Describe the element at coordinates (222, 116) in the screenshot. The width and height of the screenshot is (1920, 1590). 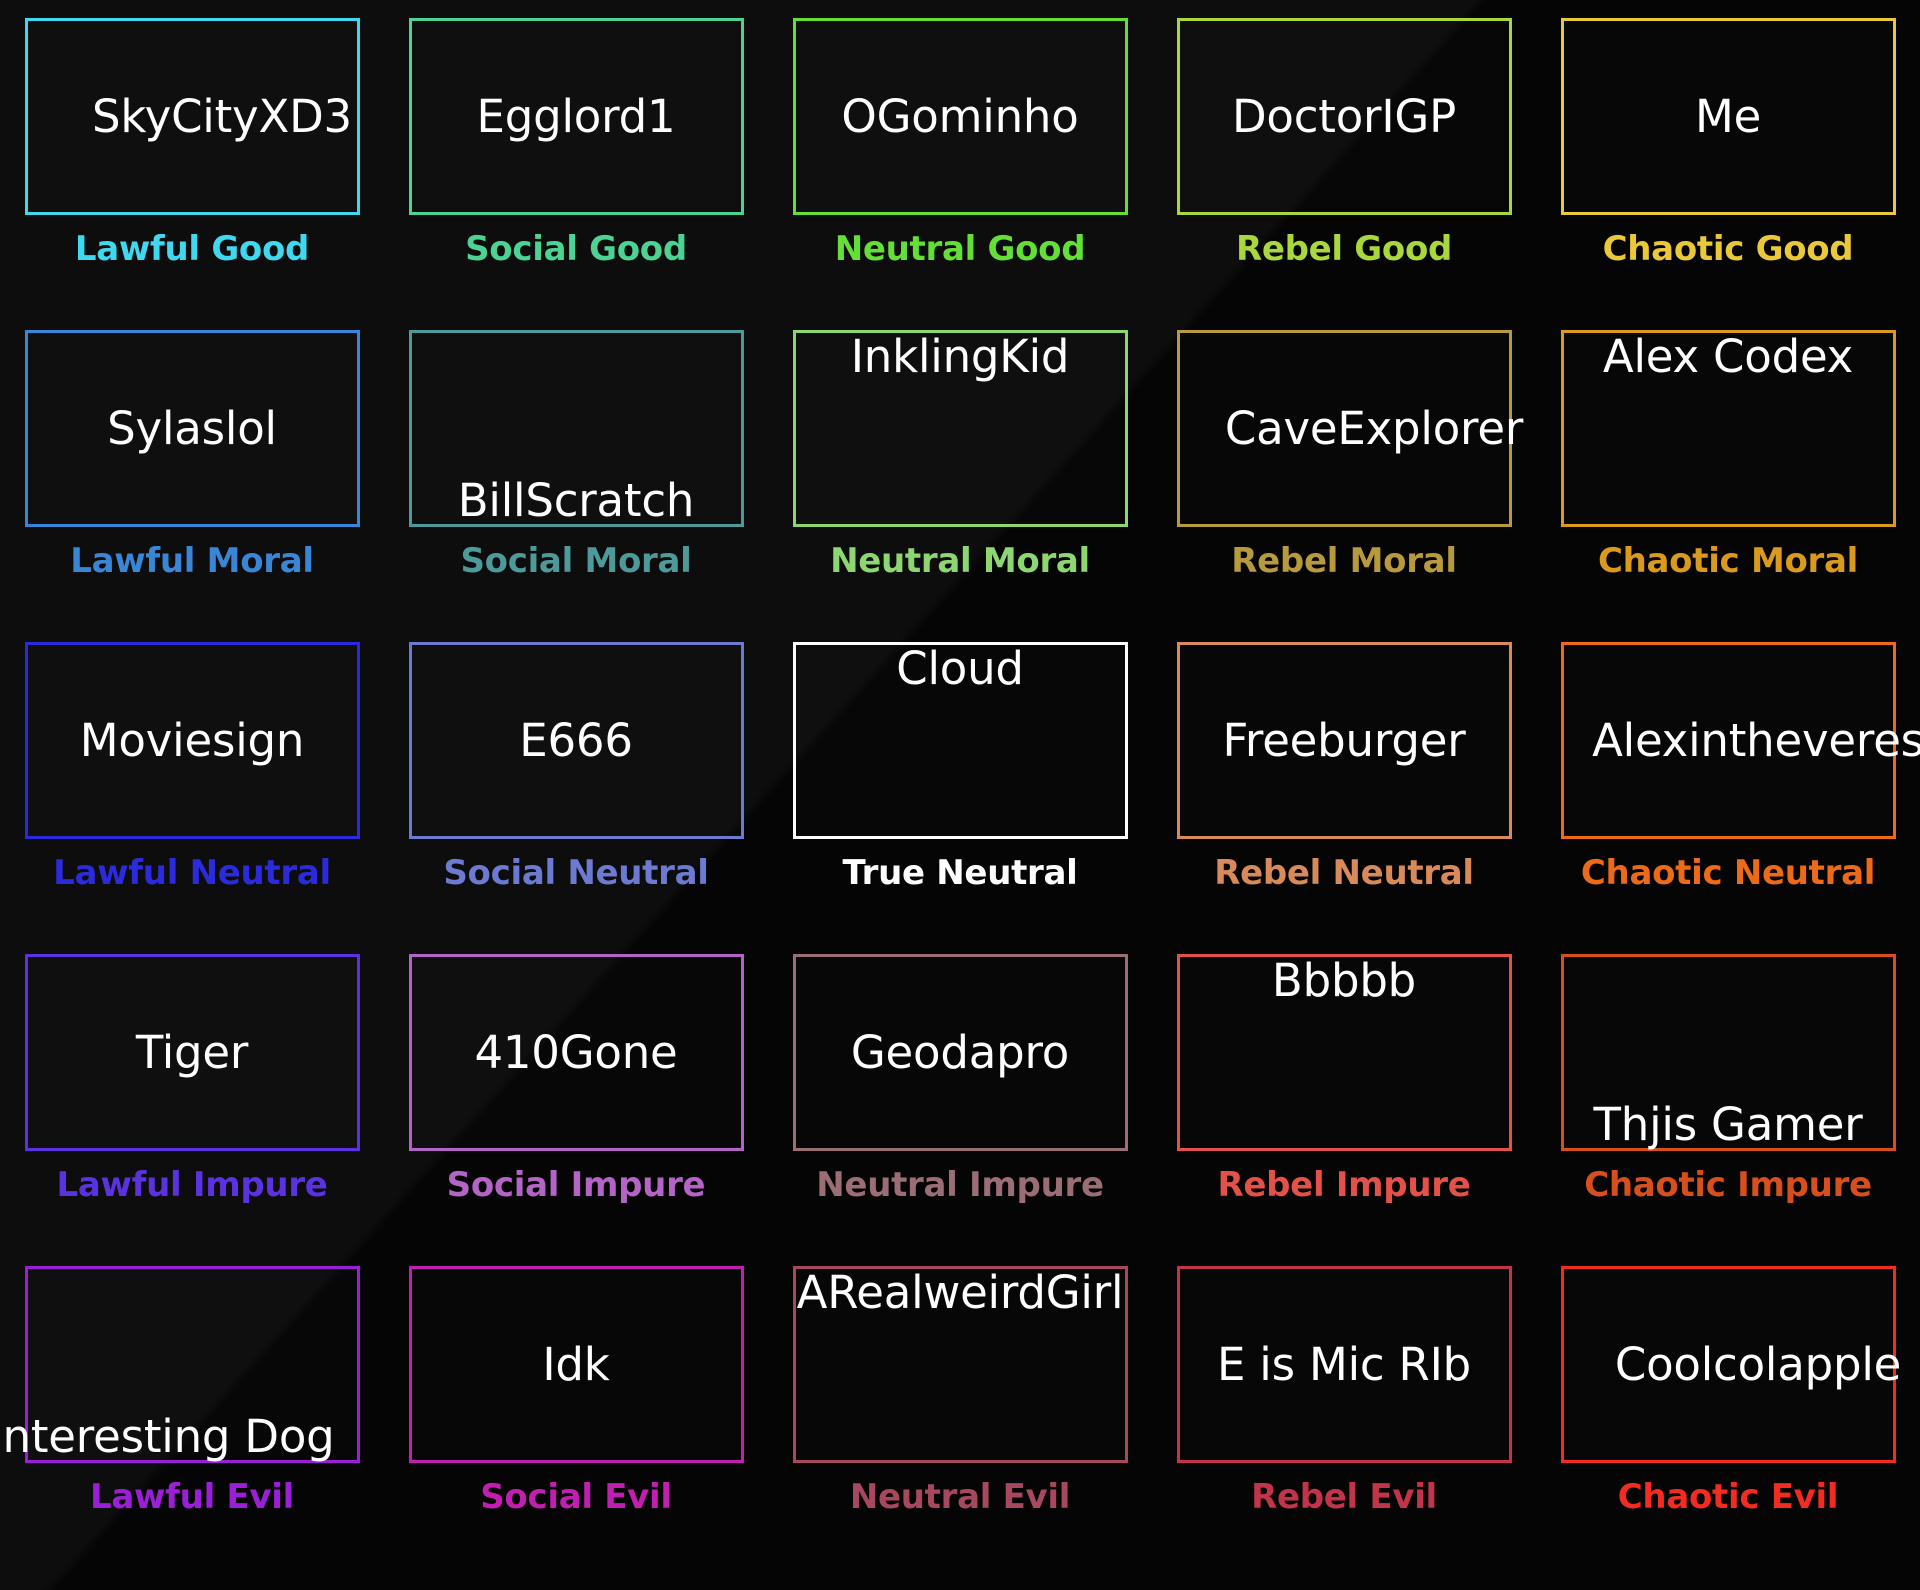
I see `alignment-entry-name: SkyCityXD3` at that location.